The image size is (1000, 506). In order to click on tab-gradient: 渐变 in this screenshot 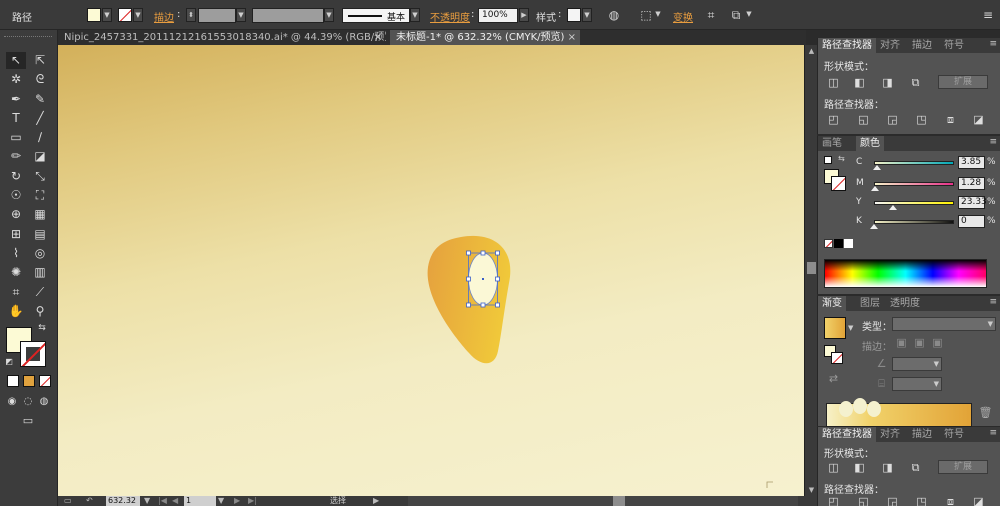, I will do `click(832, 303)`.